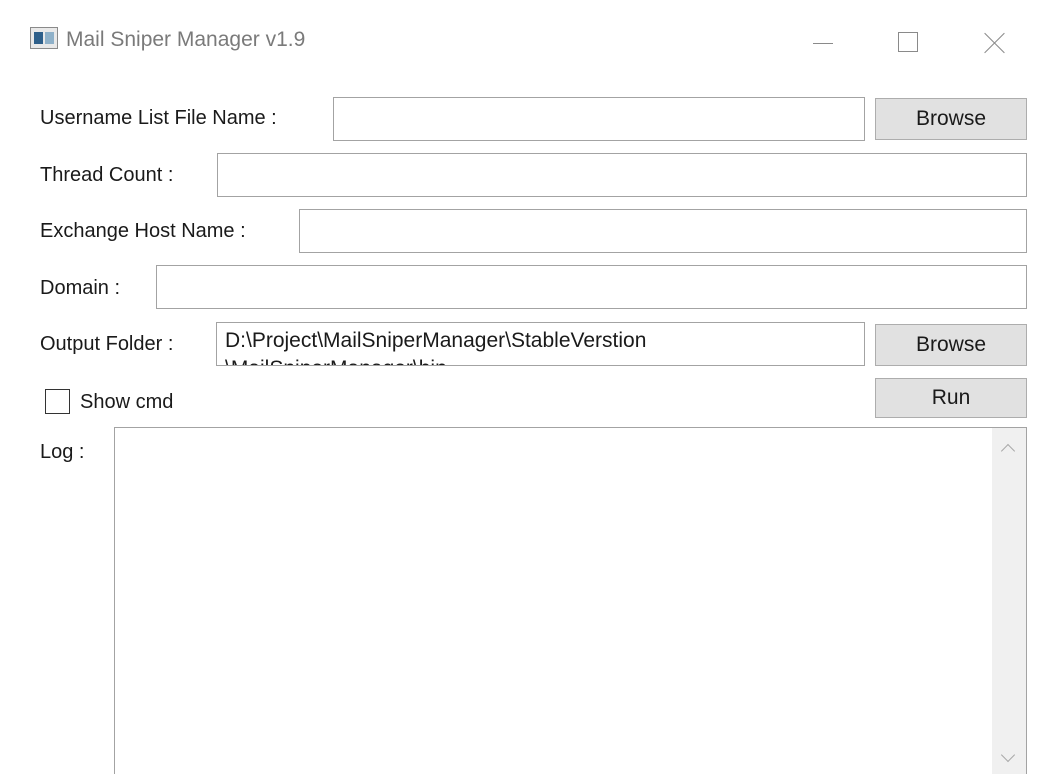 Image resolution: width=1045 pixels, height=774 pixels. What do you see at coordinates (522, 41) in the screenshot?
I see `title-bar: Mail Sniper Manager v1.9` at bounding box center [522, 41].